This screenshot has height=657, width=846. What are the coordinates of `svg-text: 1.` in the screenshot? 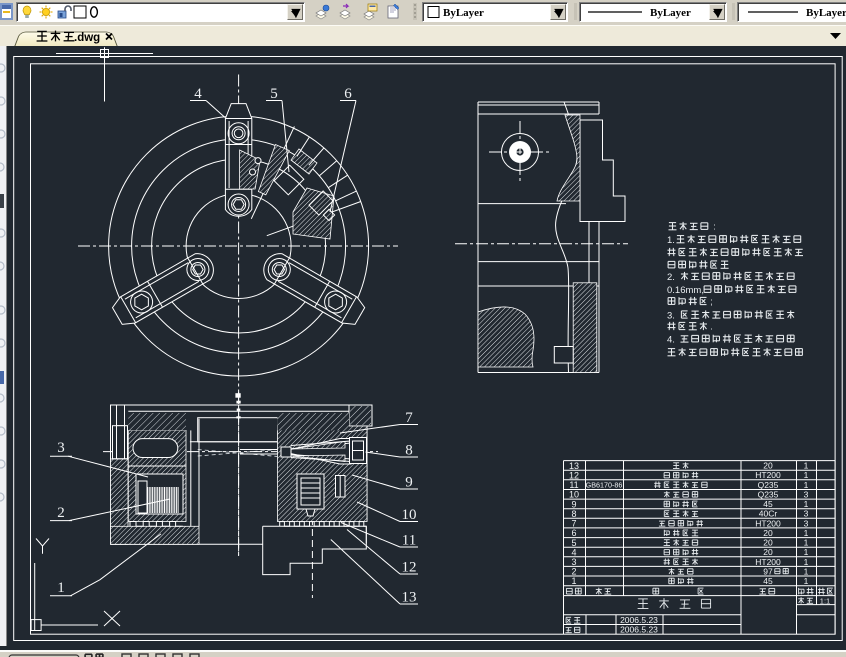 It's located at (671, 240).